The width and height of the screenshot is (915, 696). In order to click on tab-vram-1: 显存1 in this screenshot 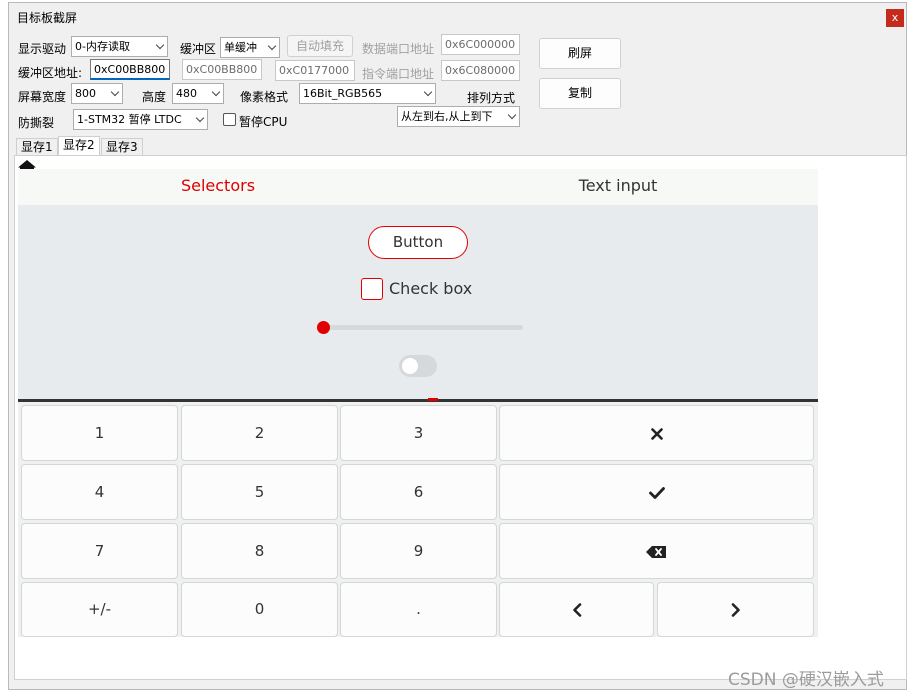, I will do `click(37, 147)`.